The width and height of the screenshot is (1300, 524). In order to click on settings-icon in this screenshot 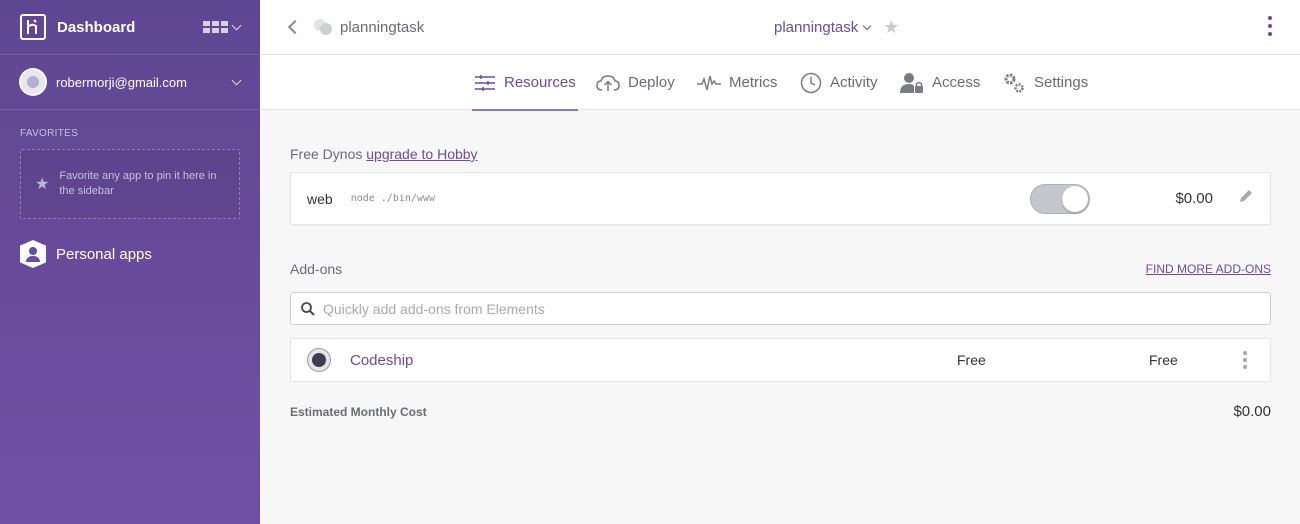, I will do `click(1014, 83)`.